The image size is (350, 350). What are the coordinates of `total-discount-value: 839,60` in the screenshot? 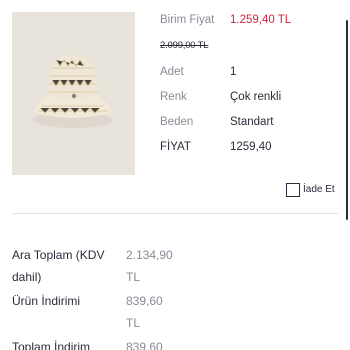 It's located at (144, 345).